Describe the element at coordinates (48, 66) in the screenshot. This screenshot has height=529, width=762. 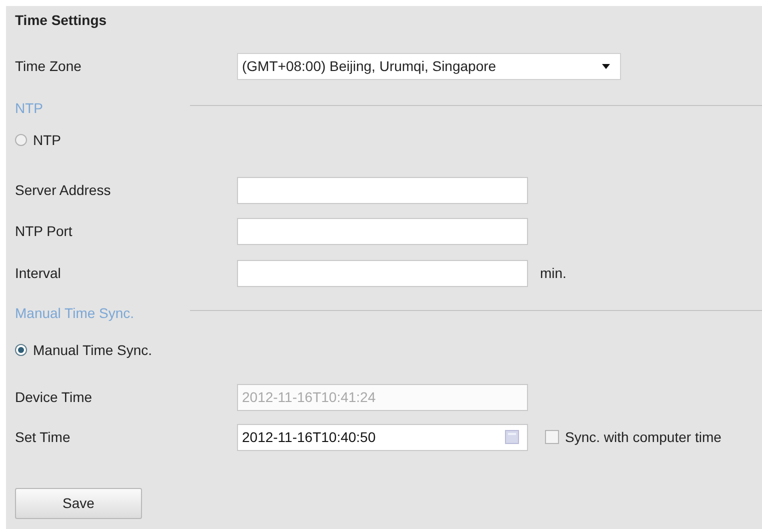
I see `field-label: Time Zone` at that location.